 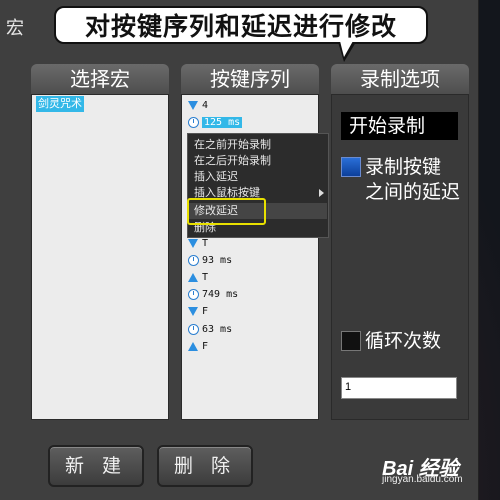 What do you see at coordinates (220, 295) in the screenshot?
I see `key-sequence-text: 749 ms` at bounding box center [220, 295].